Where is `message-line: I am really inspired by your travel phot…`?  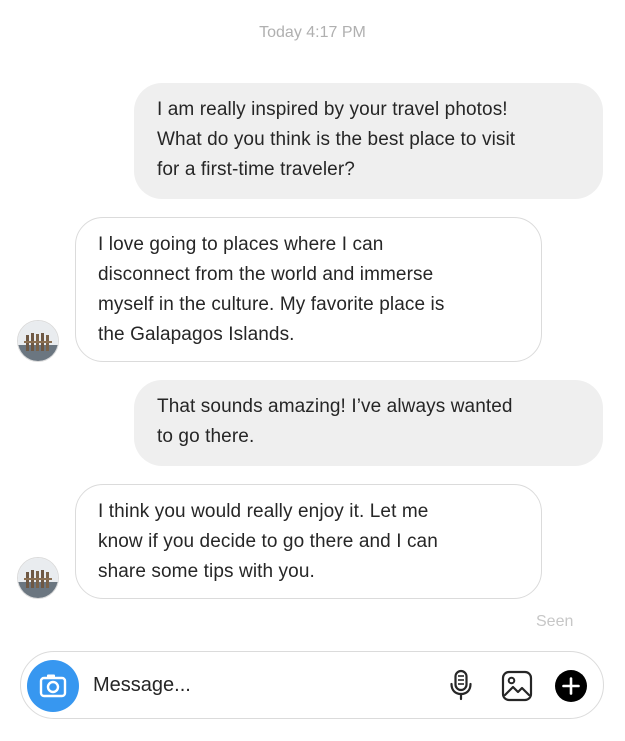
message-line: I am really inspired by your travel phot… is located at coordinates (332, 109).